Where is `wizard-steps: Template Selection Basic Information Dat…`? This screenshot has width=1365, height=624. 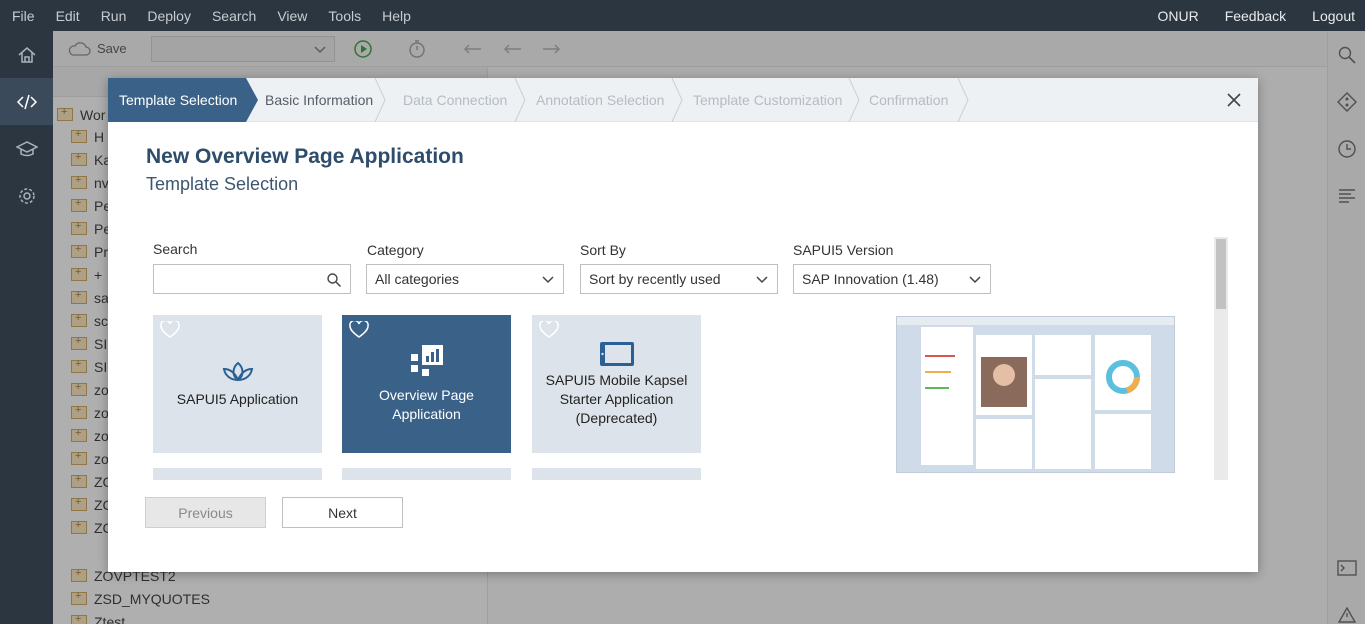 wizard-steps: Template Selection Basic Information Dat… is located at coordinates (683, 100).